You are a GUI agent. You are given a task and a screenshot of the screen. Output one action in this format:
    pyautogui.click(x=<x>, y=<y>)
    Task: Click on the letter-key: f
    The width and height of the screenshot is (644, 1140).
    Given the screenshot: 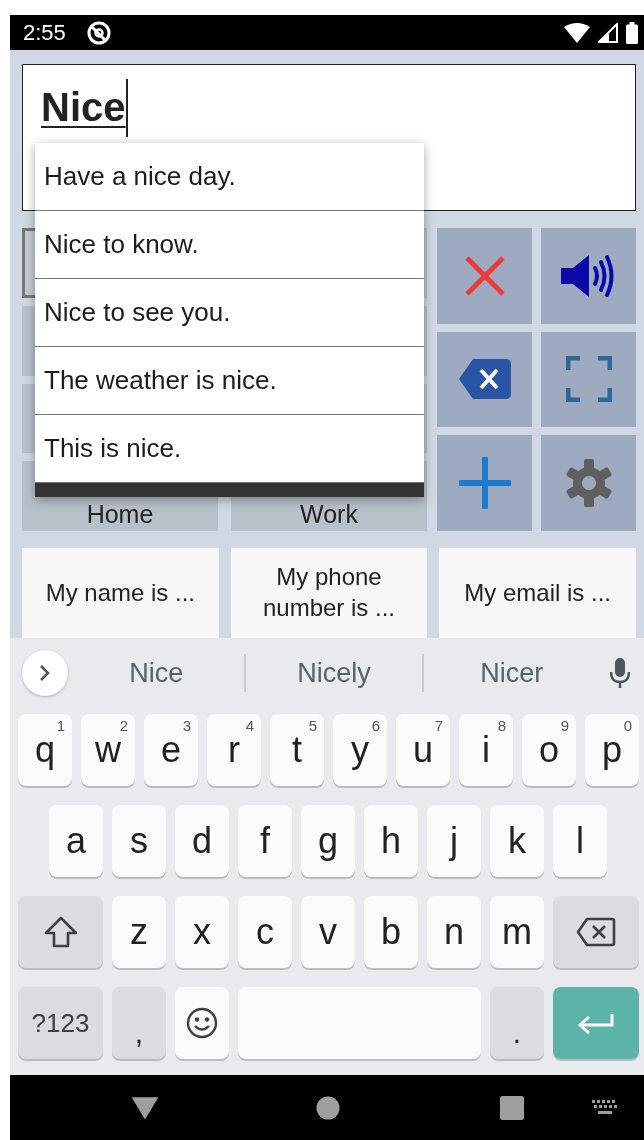 What is the action you would take?
    pyautogui.click(x=265, y=841)
    